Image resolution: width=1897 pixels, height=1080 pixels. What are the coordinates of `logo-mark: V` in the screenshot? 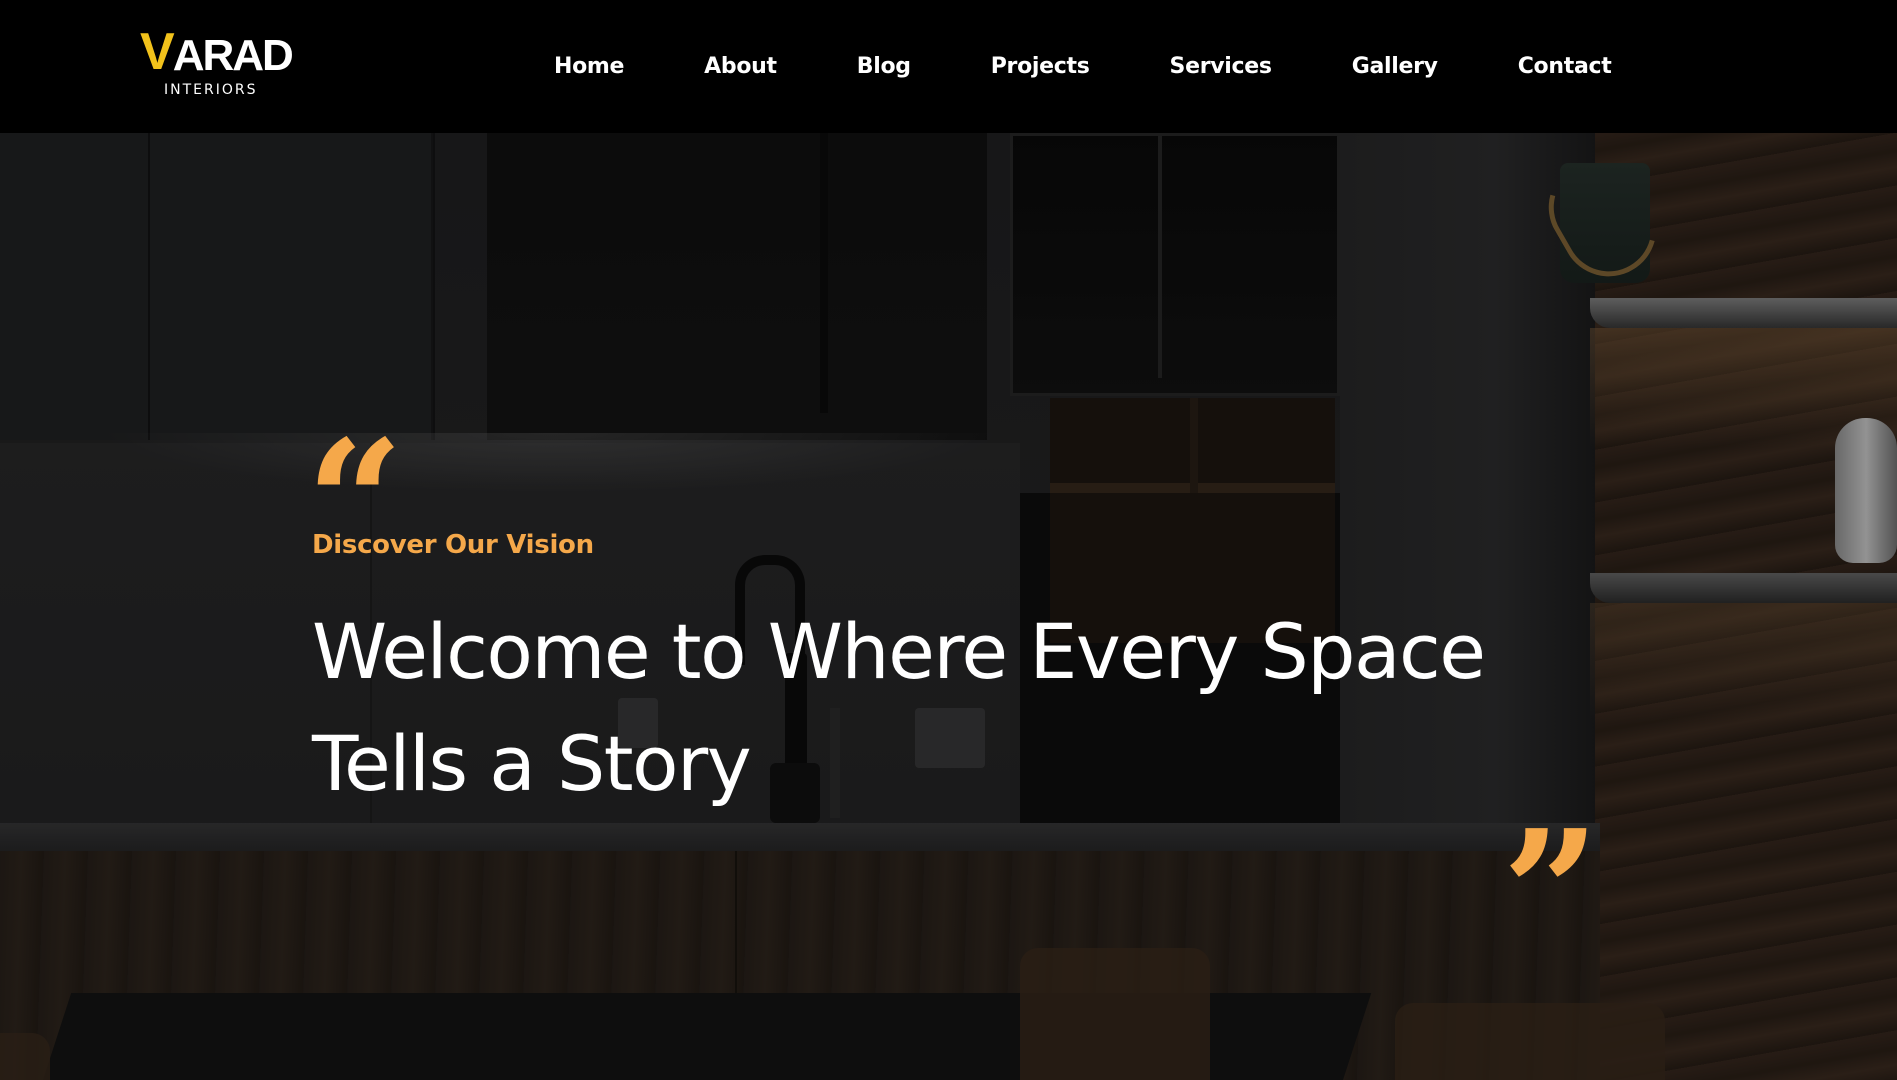 It's located at (157, 52).